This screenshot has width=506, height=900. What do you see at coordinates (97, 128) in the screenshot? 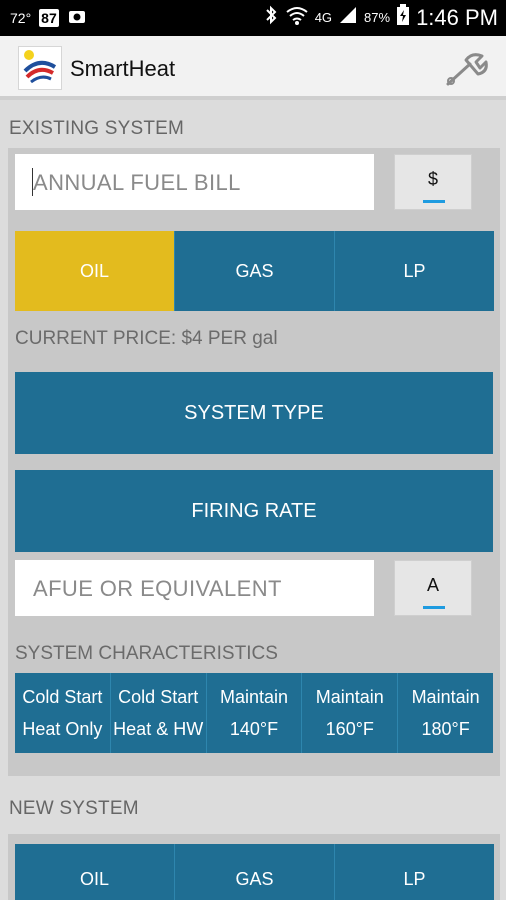
I see `existing-system-heading: EXISTING SYSTEM` at bounding box center [97, 128].